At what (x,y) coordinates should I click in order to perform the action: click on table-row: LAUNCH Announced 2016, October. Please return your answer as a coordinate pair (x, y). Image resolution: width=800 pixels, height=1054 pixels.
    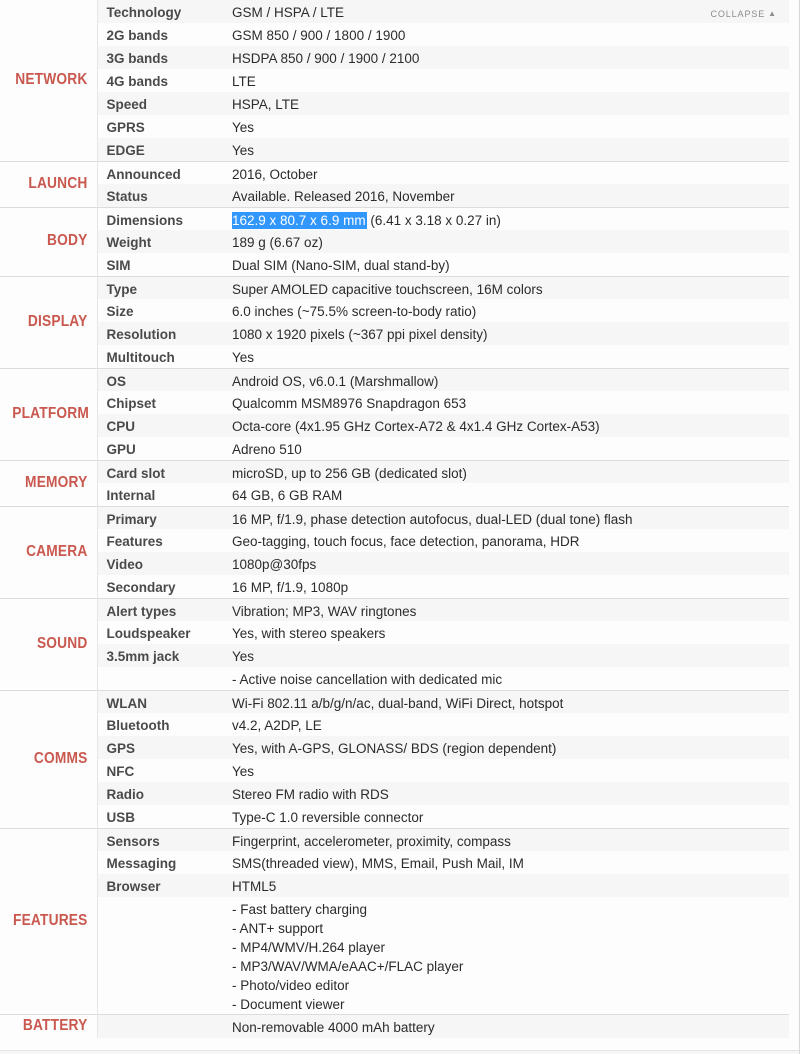
    Looking at the image, I should click on (394, 183).